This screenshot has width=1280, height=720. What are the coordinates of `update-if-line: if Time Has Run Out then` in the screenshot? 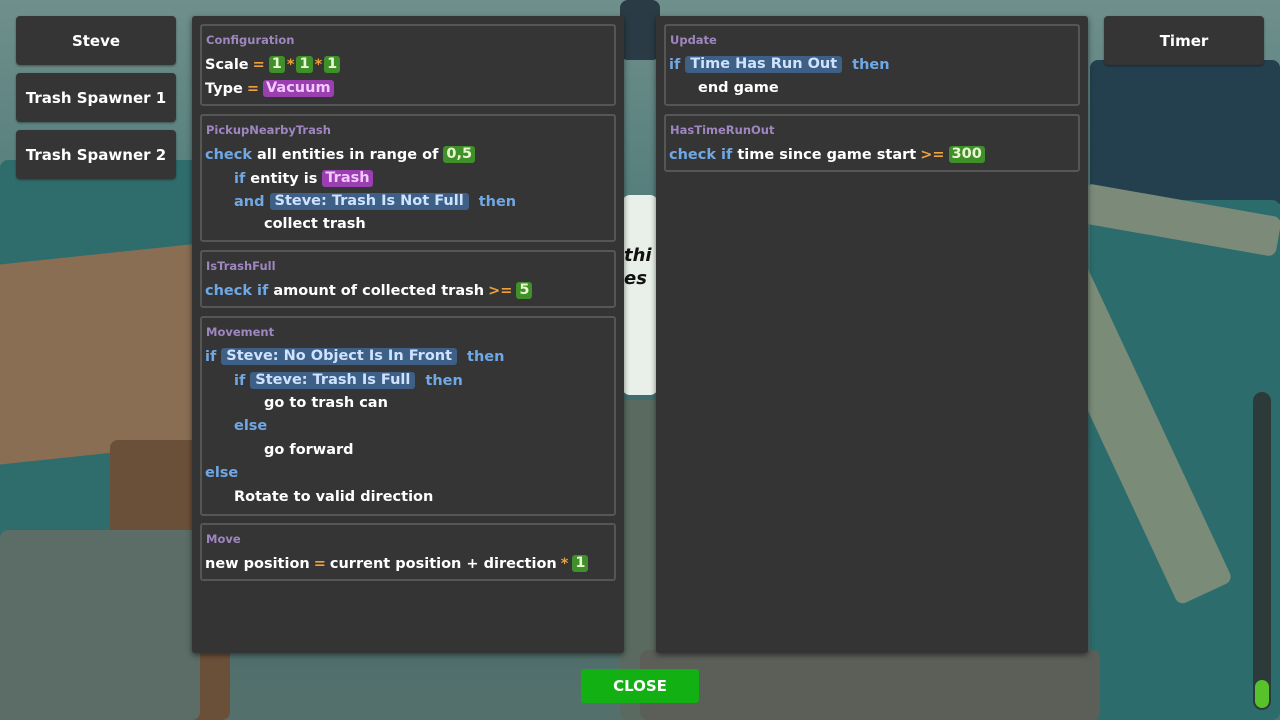 It's located at (779, 64).